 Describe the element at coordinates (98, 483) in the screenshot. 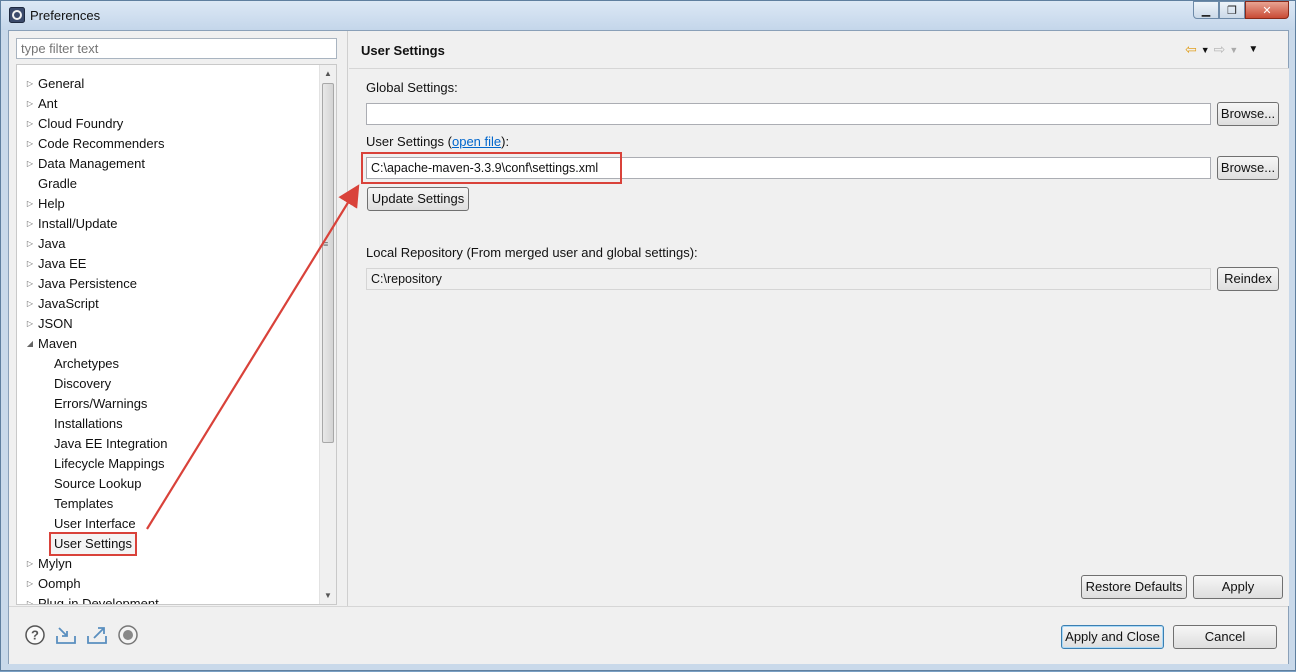

I see `tree-item-label: Source Lookup` at that location.